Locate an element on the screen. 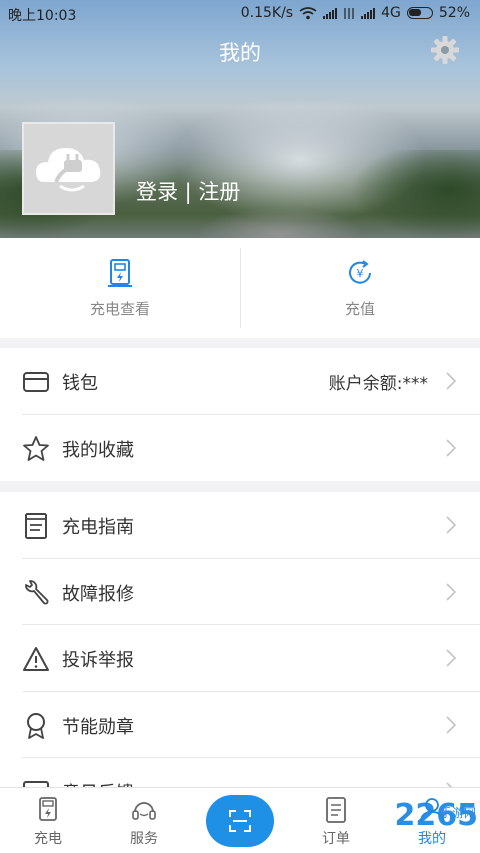 Image resolution: width=480 pixels, height=853 pixels. battery-icon is located at coordinates (419, 13).